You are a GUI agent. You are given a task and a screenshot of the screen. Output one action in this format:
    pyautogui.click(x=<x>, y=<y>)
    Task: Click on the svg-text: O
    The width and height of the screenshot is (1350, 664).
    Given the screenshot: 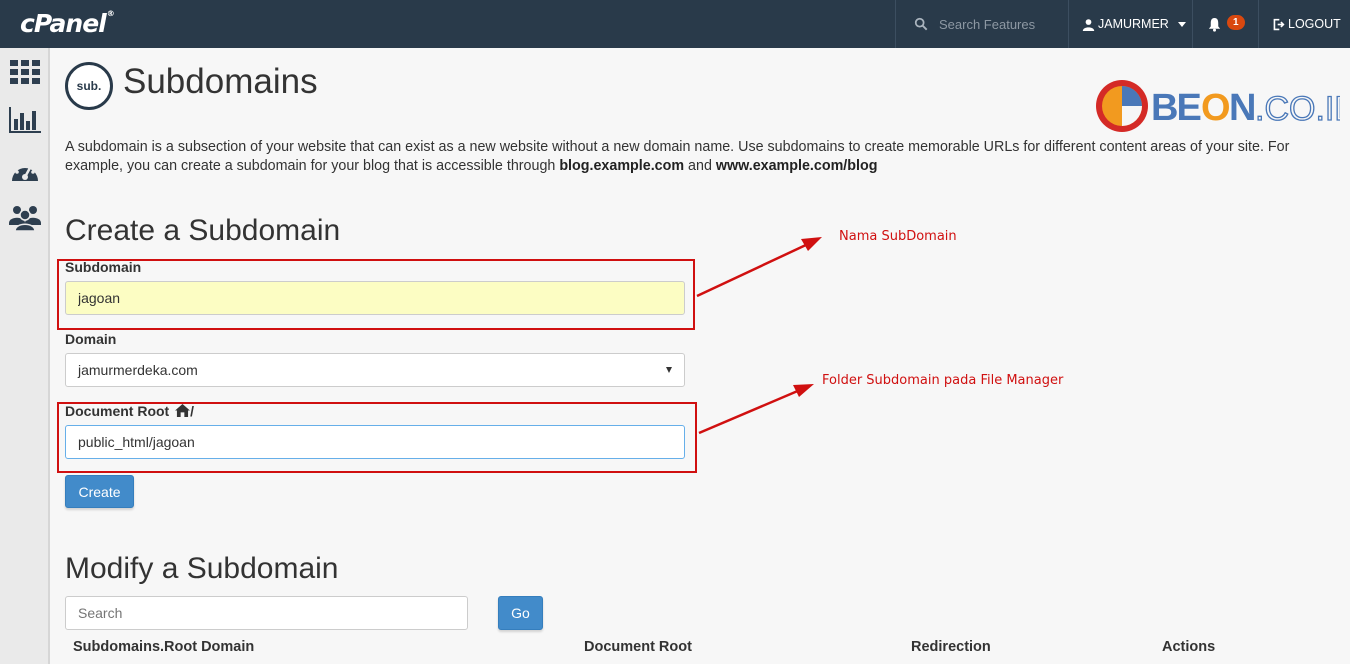 What is the action you would take?
    pyautogui.click(x=1215, y=108)
    